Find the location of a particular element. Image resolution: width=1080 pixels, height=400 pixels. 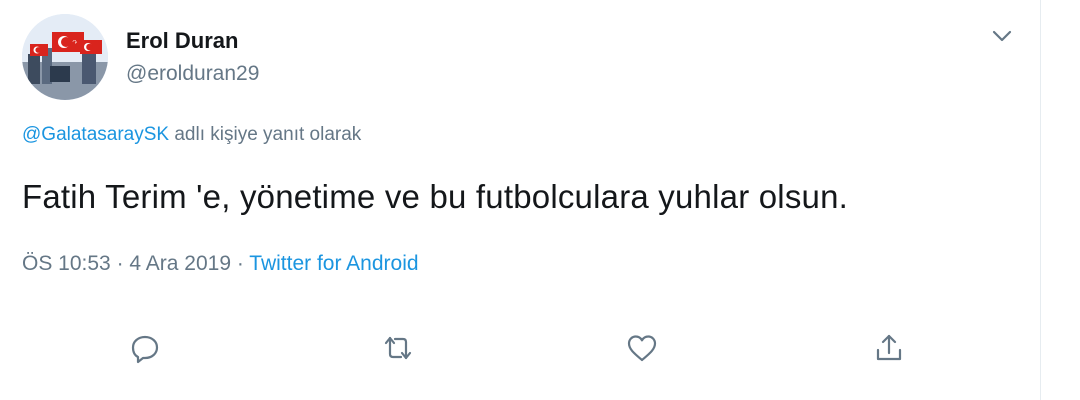

retweet-button is located at coordinates (400, 350).